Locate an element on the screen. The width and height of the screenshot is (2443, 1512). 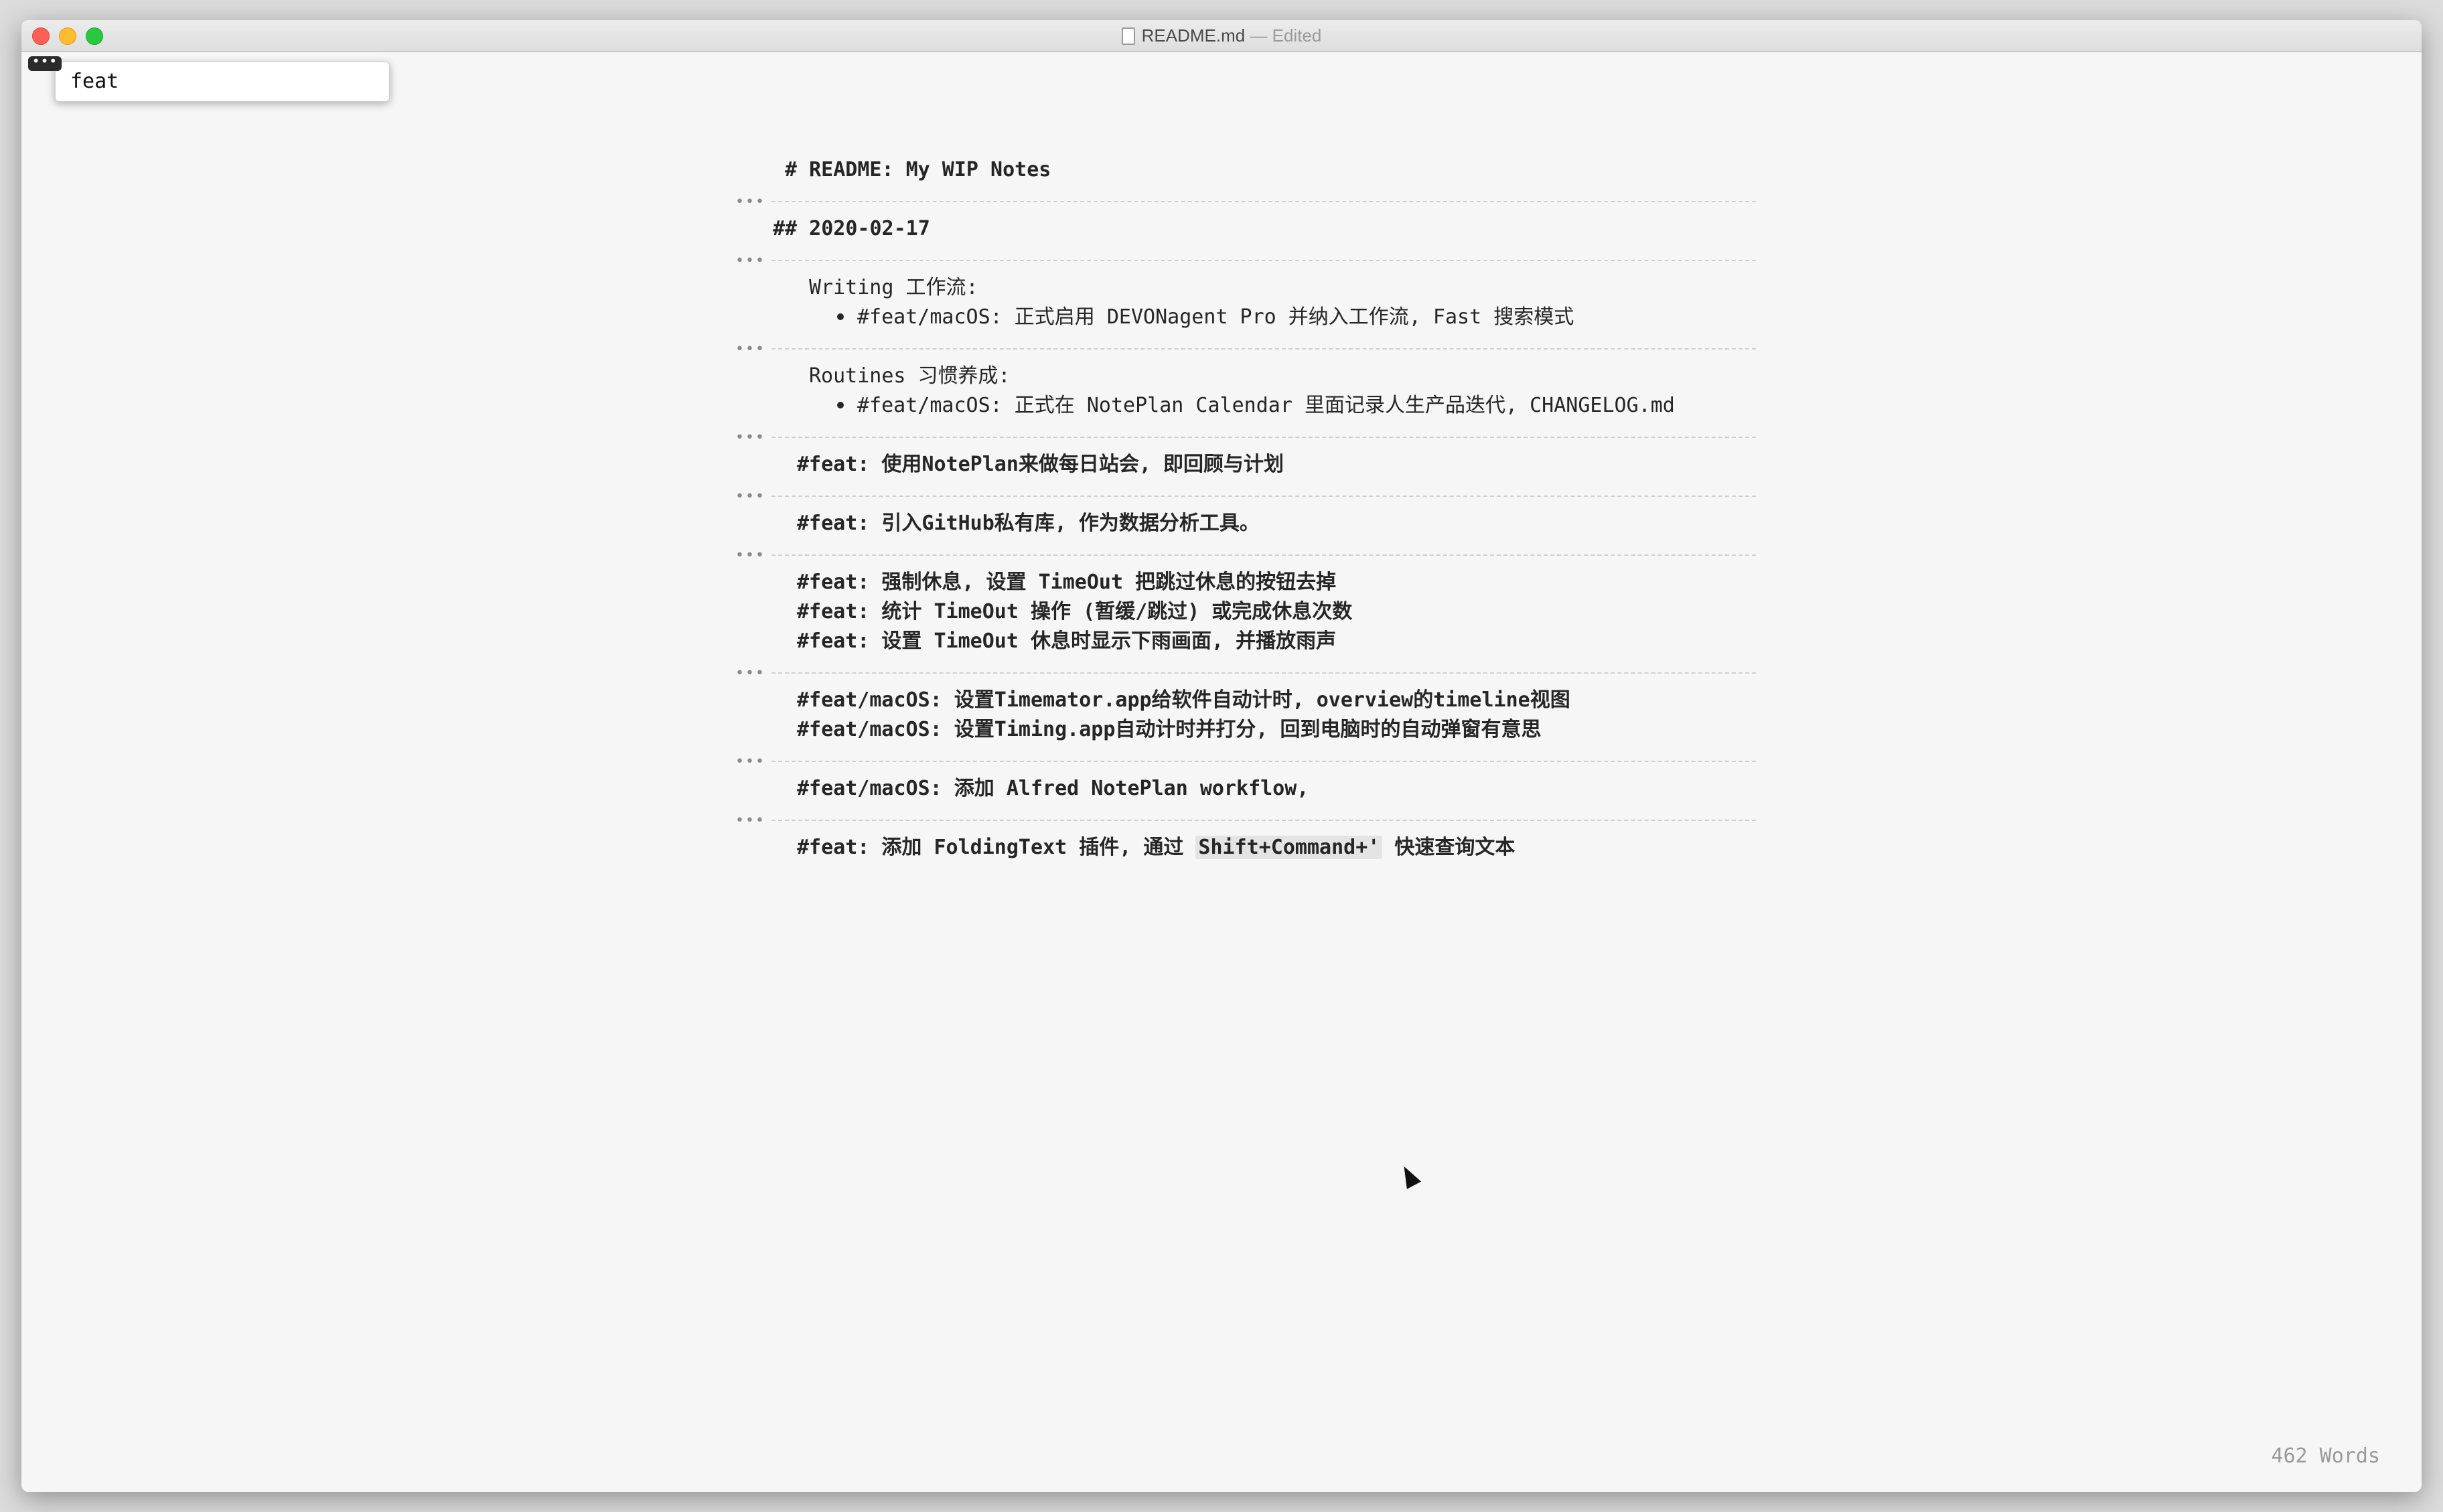
feat-line: #feat: 统计 TimeOut 操作 (暂缓/跳过) 或完成休息次数 is located at coordinates (1075, 611).